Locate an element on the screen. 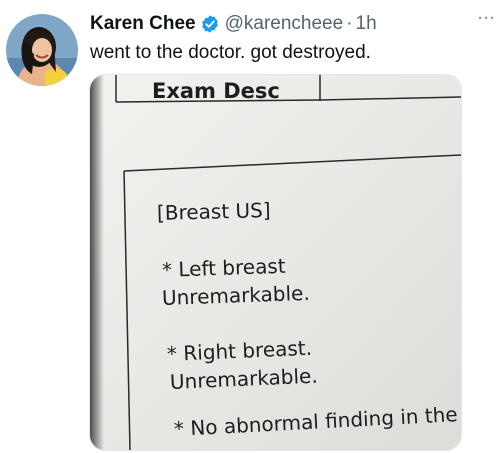 This screenshot has width=500, height=453. exam-desc-header: Exam Desc is located at coordinates (216, 91).